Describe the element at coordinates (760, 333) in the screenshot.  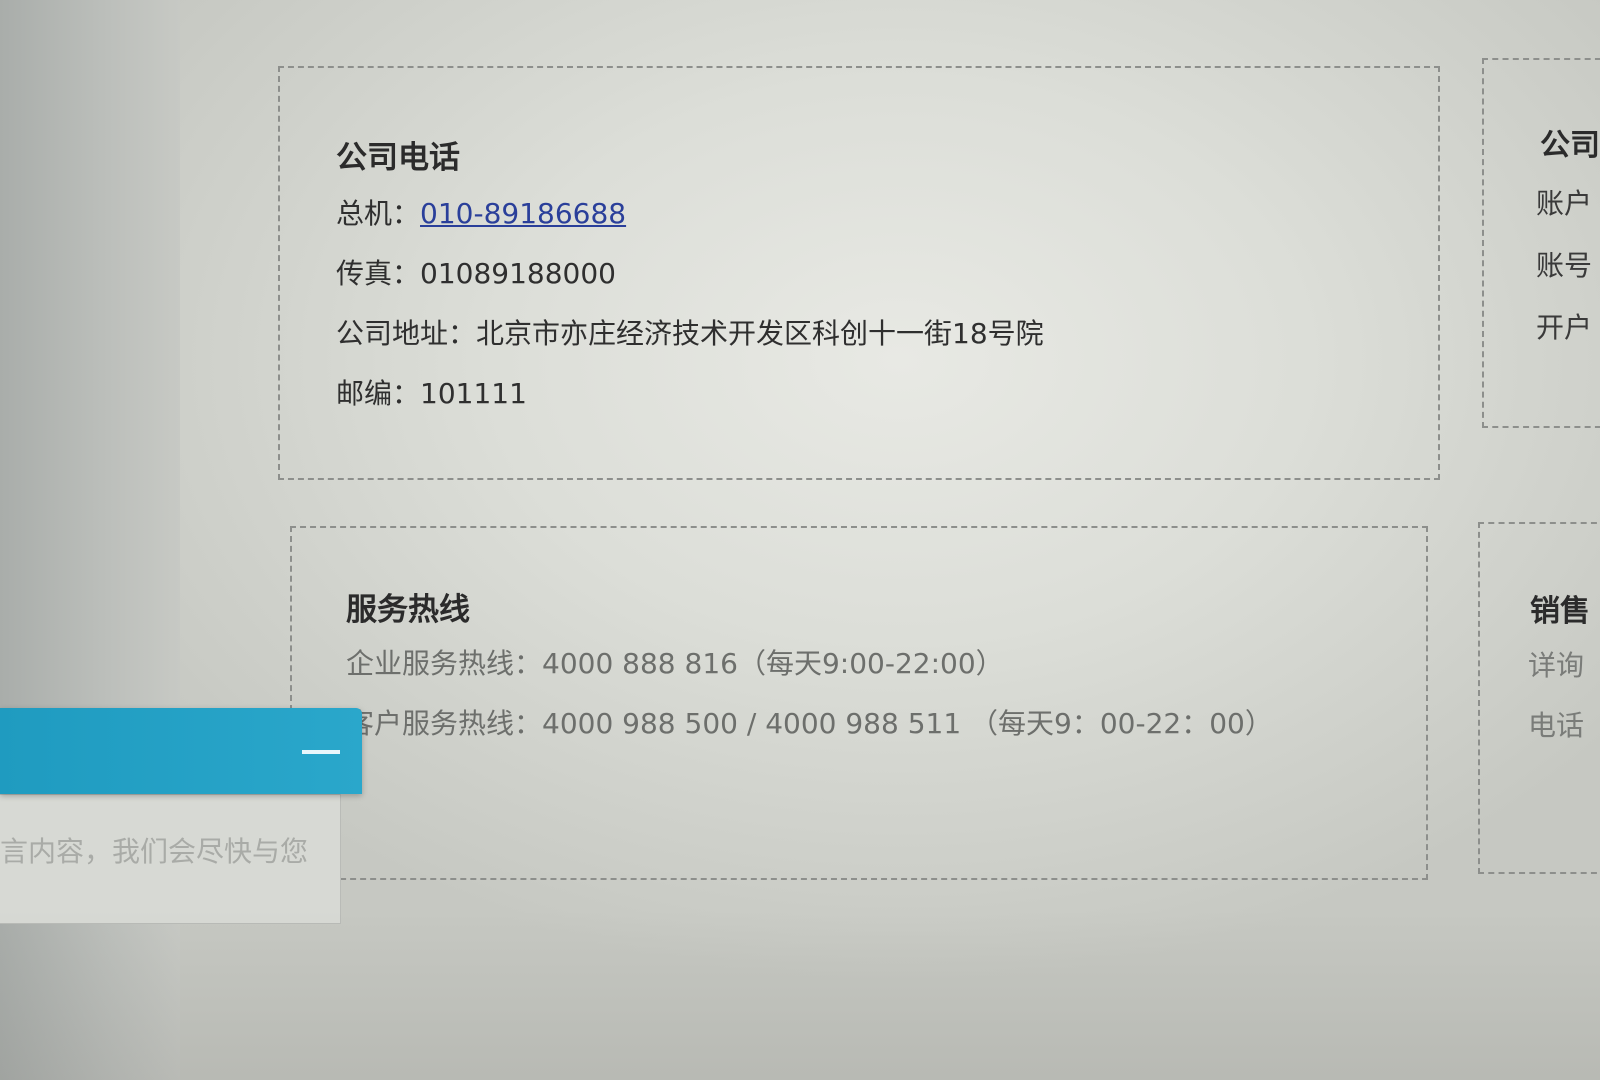
I see `address-value: 北京市亦庄经济技术开发区科创十一街18号院` at that location.